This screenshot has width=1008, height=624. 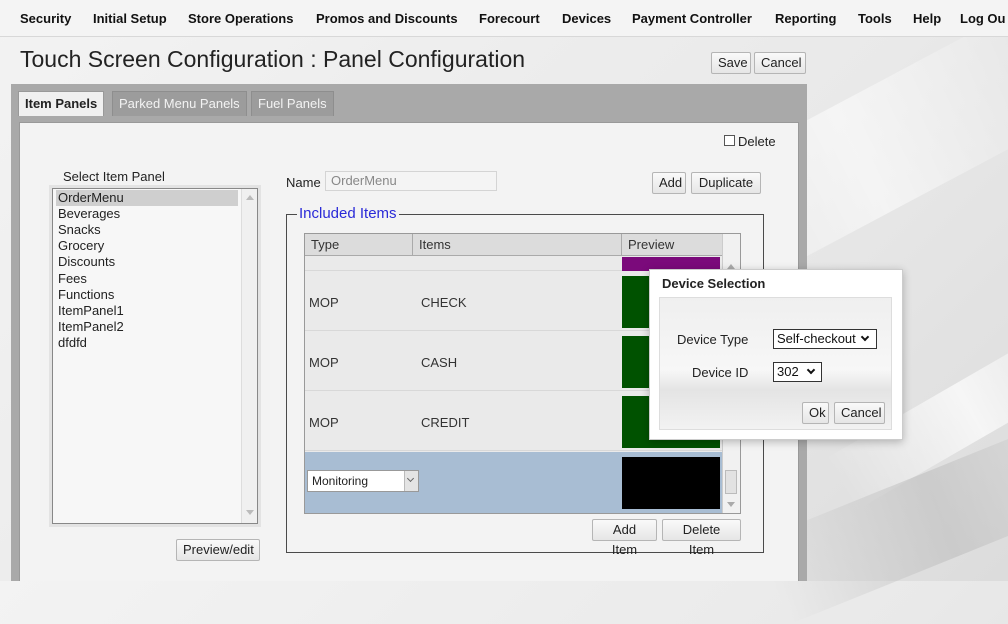 I want to click on nav-payment-controller: Payment Controller, so click(x=692, y=18).